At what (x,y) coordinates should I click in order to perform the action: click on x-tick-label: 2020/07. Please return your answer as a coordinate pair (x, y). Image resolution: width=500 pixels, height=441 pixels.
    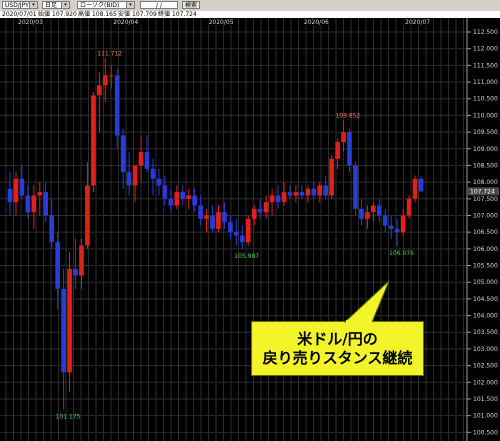
    Looking at the image, I should click on (417, 22).